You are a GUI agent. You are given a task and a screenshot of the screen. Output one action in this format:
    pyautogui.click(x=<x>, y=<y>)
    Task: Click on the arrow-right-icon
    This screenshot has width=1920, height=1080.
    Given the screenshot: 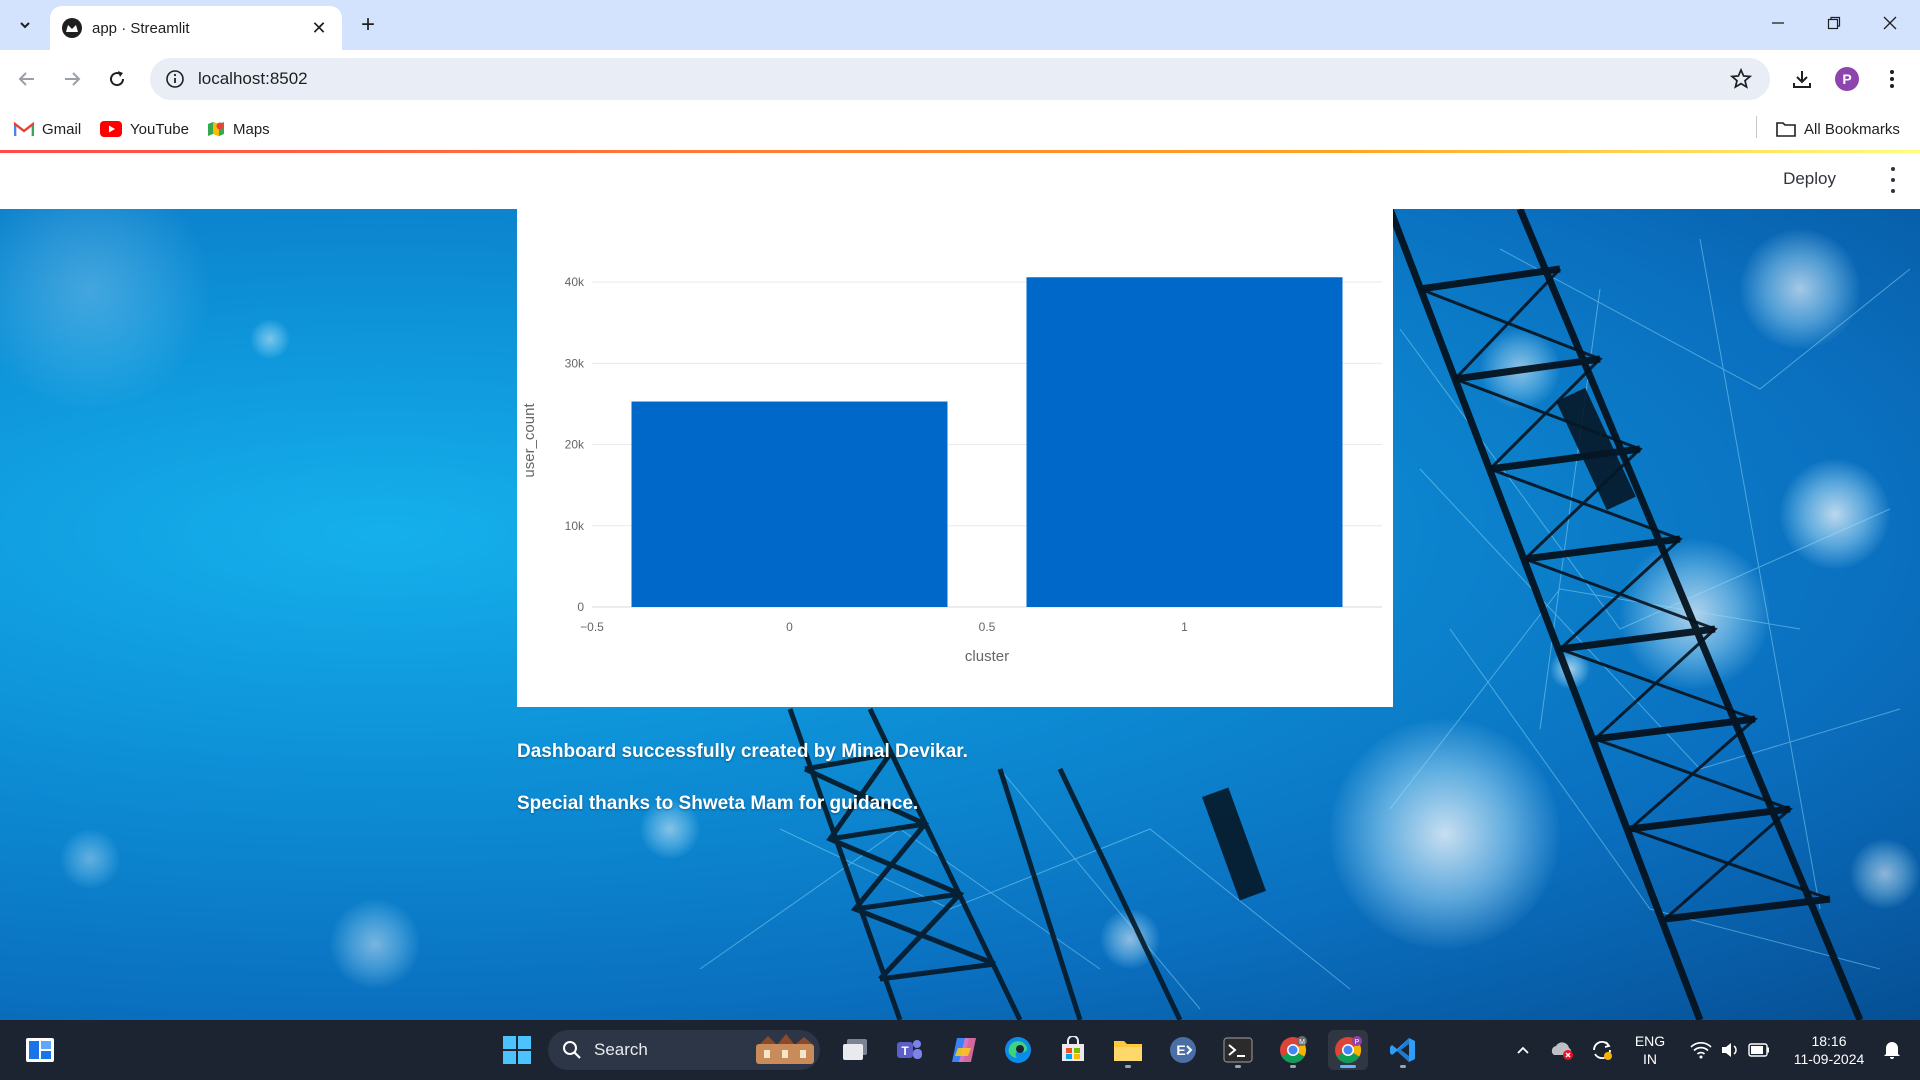 What is the action you would take?
    pyautogui.click(x=73, y=79)
    